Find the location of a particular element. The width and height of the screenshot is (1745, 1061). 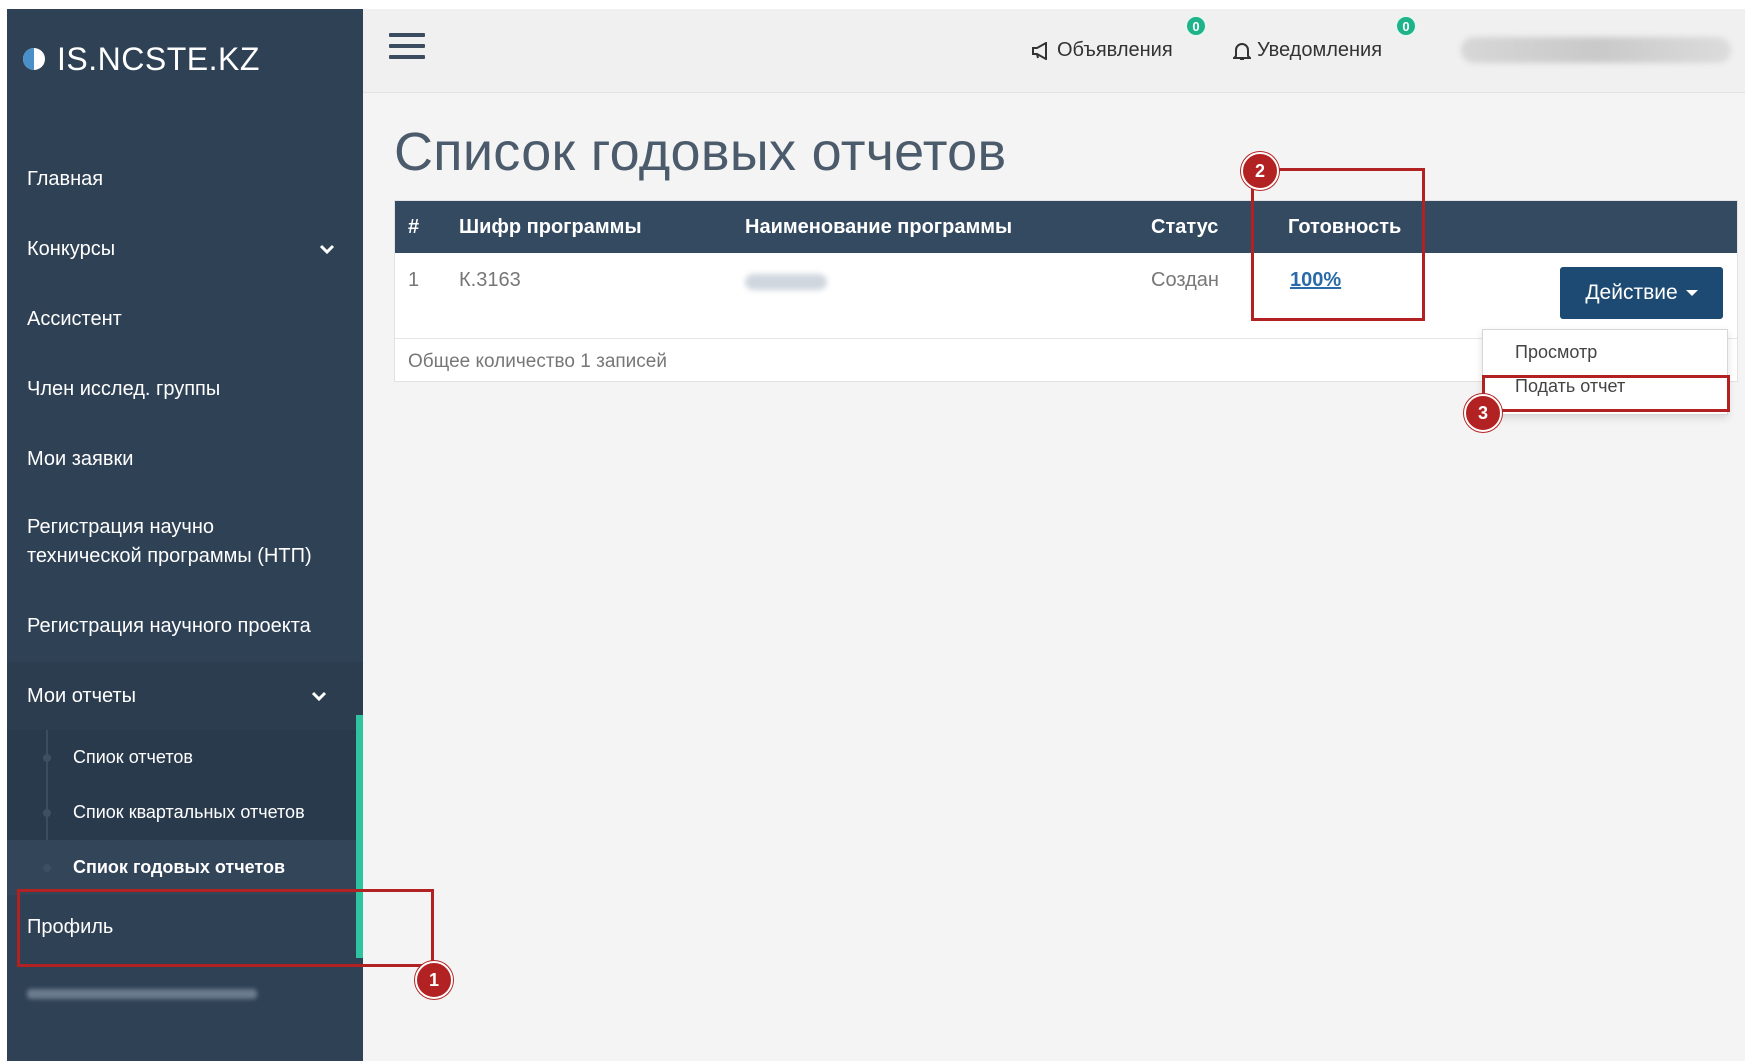

column-header-status: Статус is located at coordinates (1185, 226).